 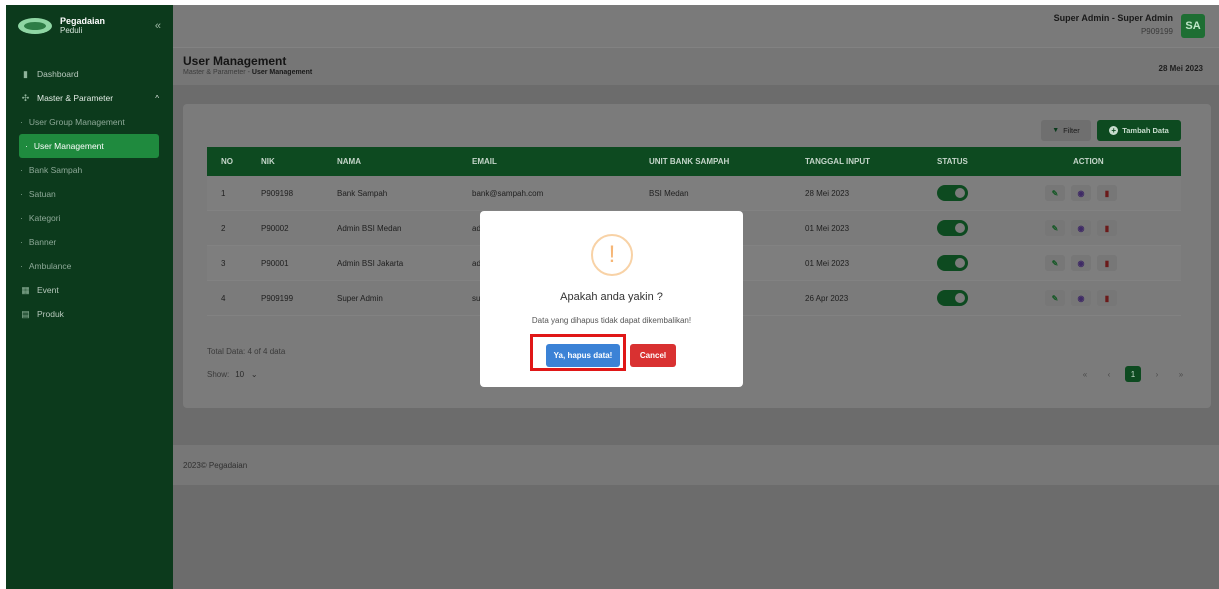 I want to click on avatar: SA, so click(x=1193, y=26).